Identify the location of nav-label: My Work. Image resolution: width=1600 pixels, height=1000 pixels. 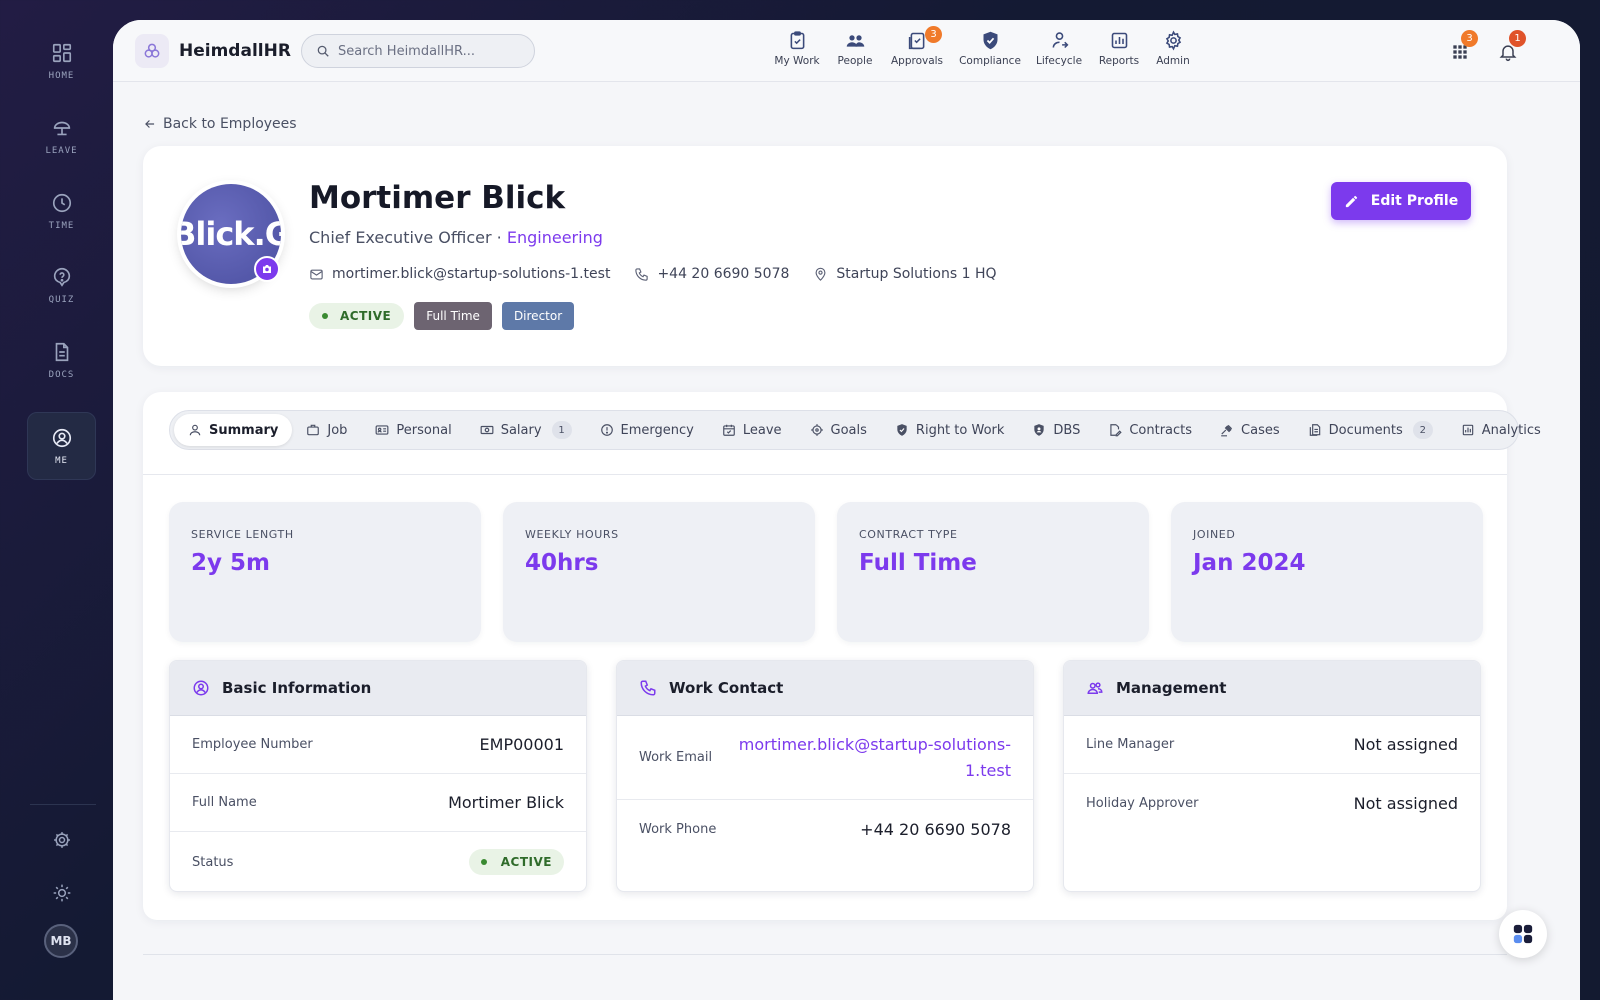
(797, 61).